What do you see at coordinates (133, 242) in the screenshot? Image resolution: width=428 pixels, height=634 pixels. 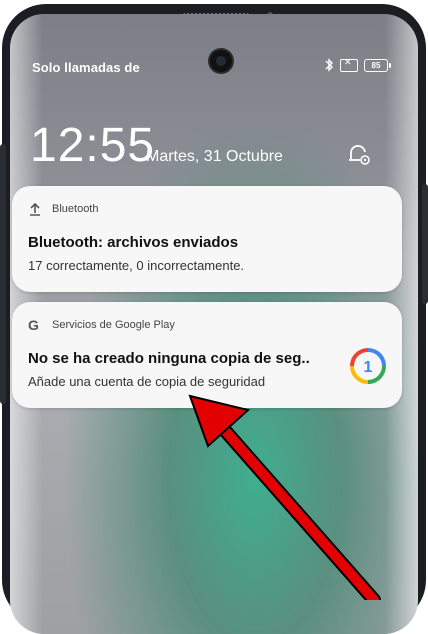 I see `notification-title: Bluetooth: archivos enviados` at bounding box center [133, 242].